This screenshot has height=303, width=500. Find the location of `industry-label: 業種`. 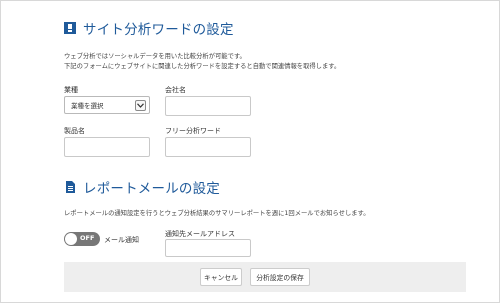

industry-label: 業種 is located at coordinates (71, 90).